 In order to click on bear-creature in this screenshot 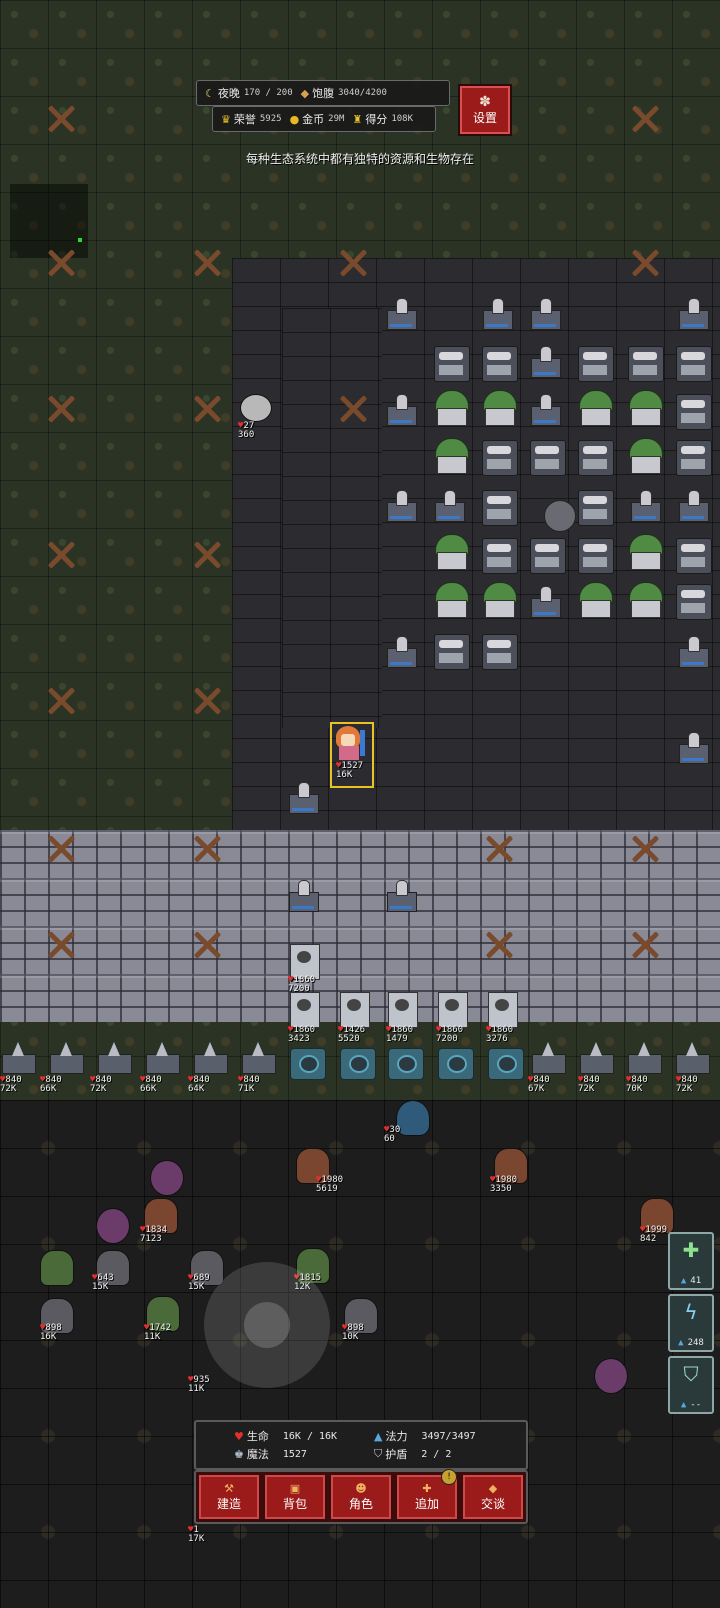, I will do `click(560, 516)`.